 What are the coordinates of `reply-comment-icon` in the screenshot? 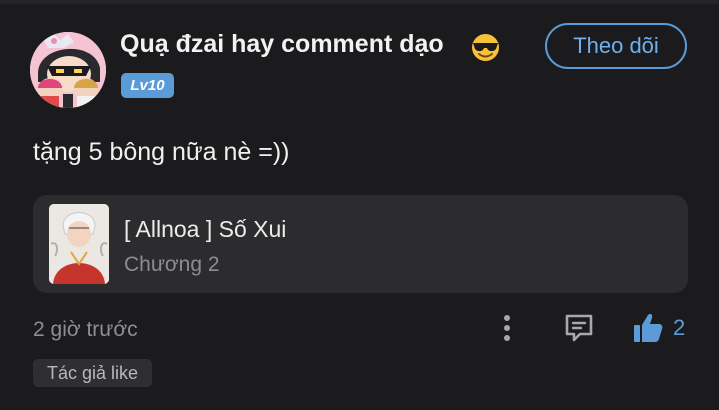 It's located at (579, 328).